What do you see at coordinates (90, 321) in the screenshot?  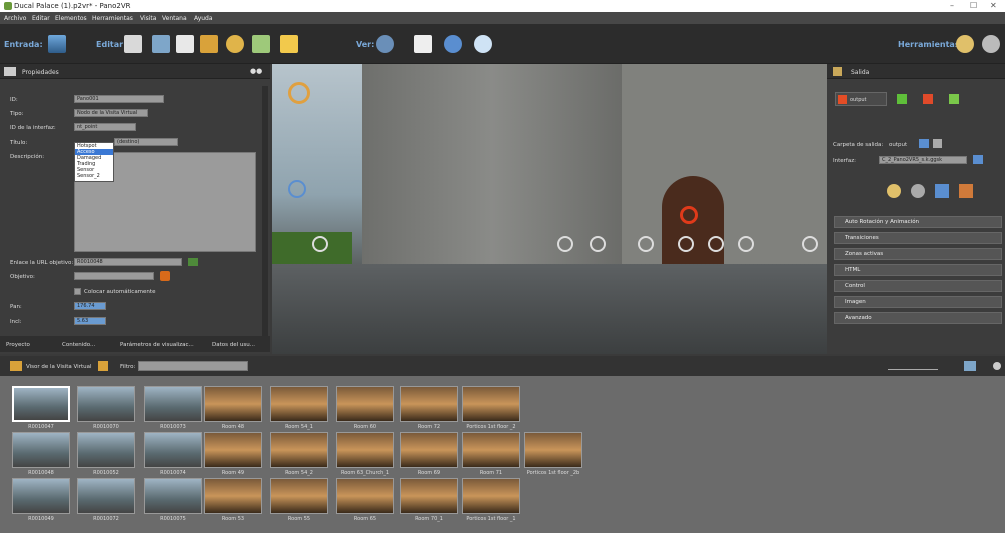 I see `incl-field: 5.63` at bounding box center [90, 321].